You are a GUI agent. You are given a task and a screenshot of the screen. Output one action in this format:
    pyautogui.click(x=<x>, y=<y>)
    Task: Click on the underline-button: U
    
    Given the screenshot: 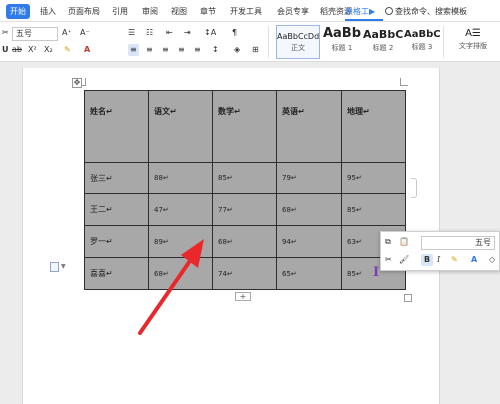 What is the action you would take?
    pyautogui.click(x=5, y=50)
    